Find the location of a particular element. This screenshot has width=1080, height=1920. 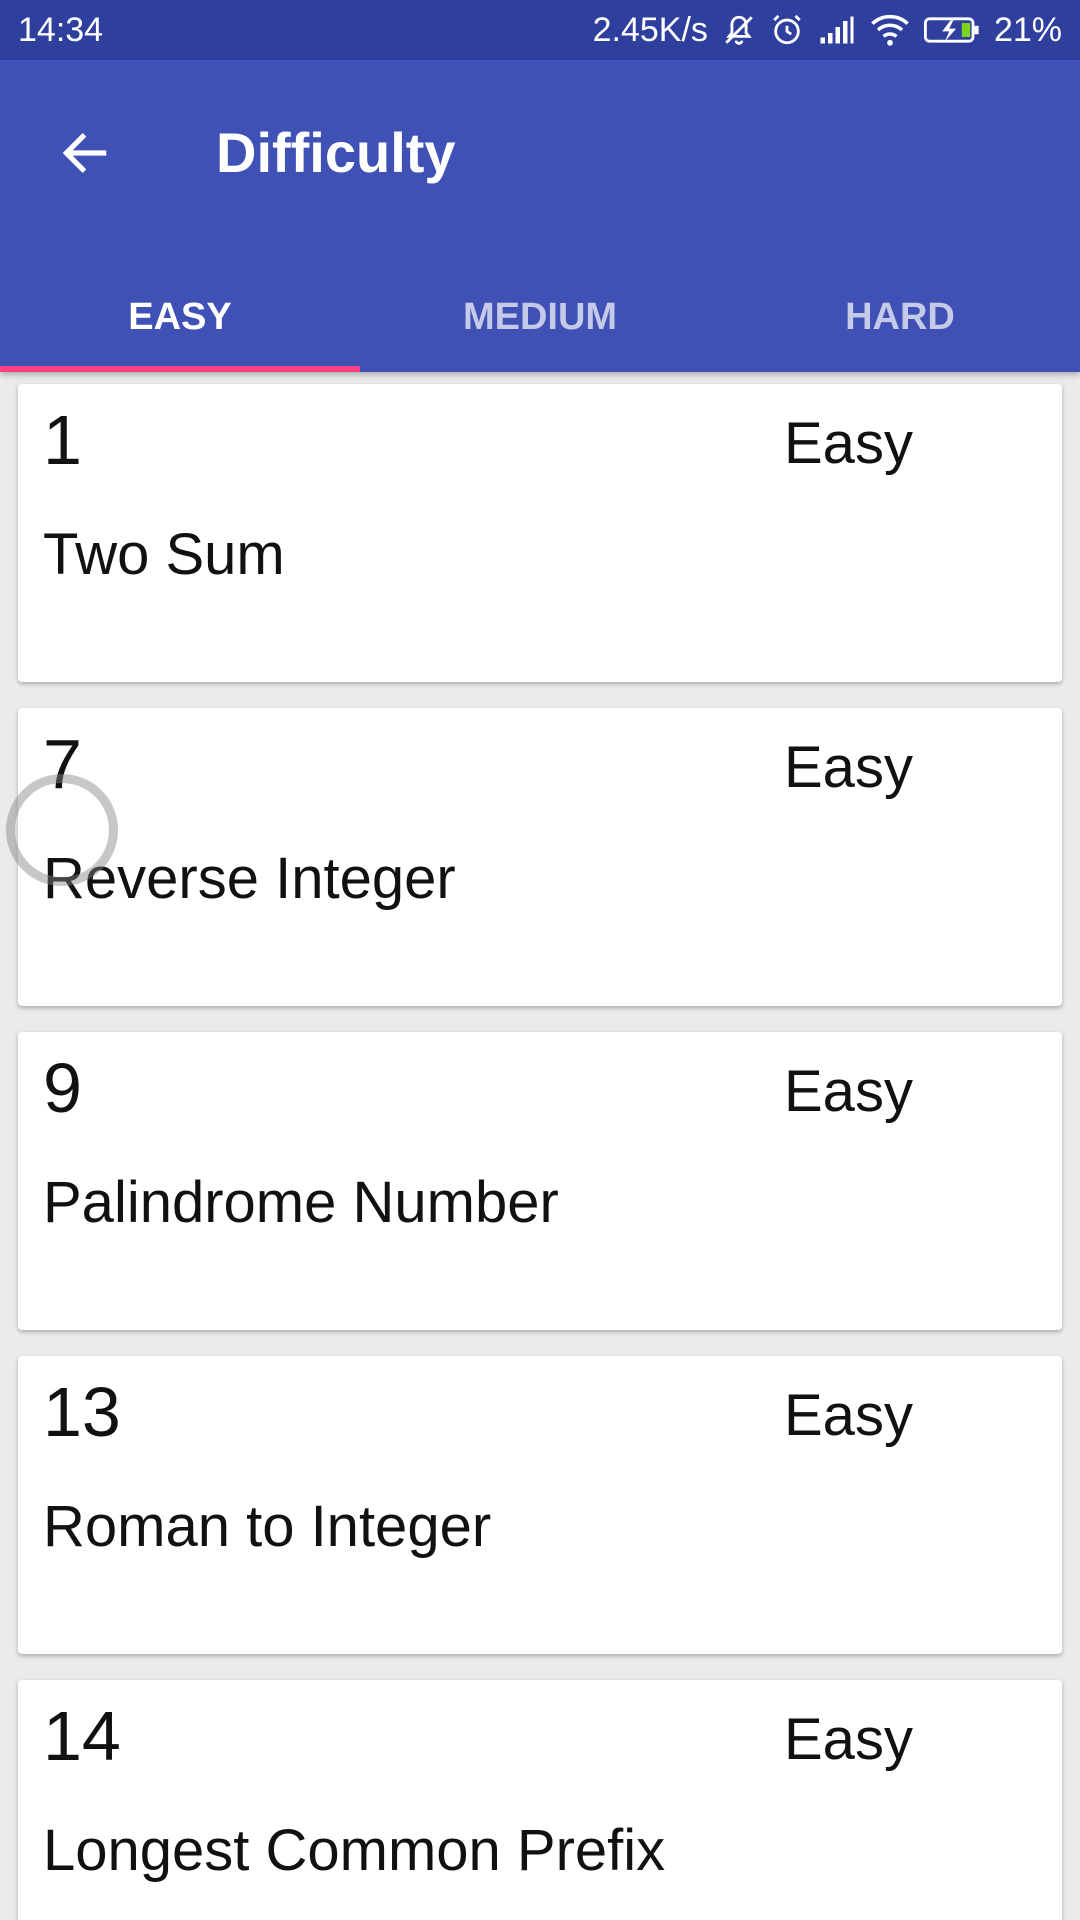

problem-number: 7 is located at coordinates (62, 764).